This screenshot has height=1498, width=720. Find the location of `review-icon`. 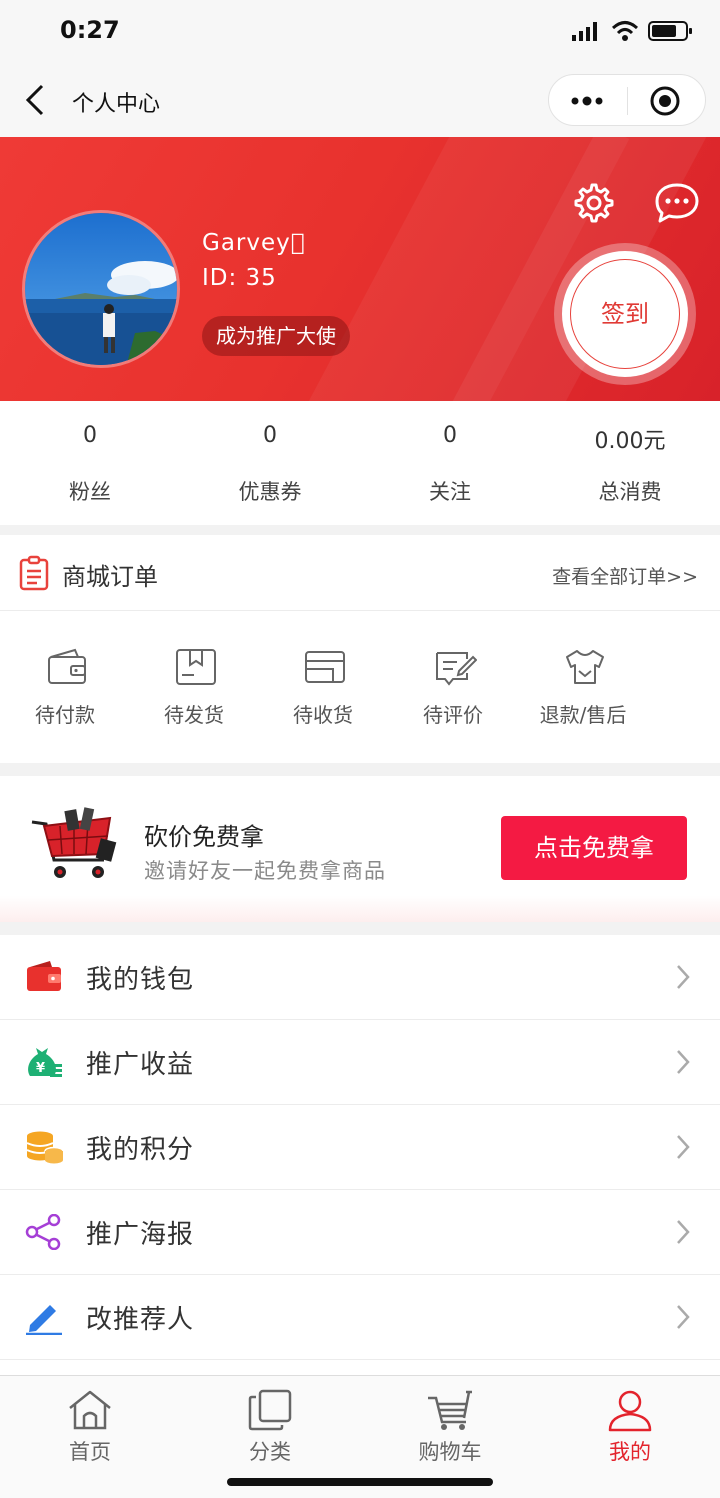

review-icon is located at coordinates (456, 669).